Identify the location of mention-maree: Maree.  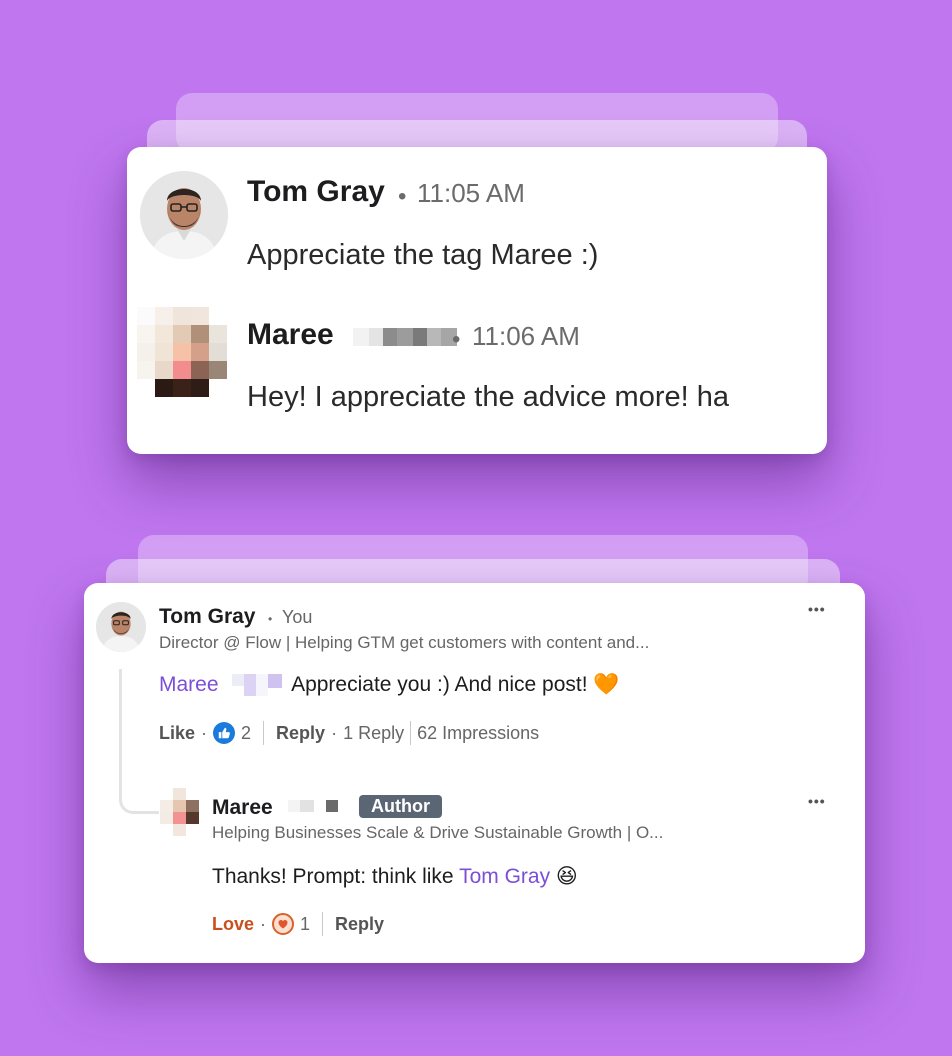
(189, 684).